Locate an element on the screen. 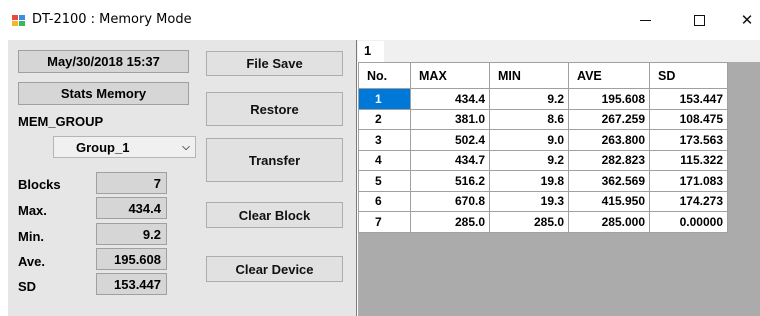  ave-label: Ave. is located at coordinates (31, 261).